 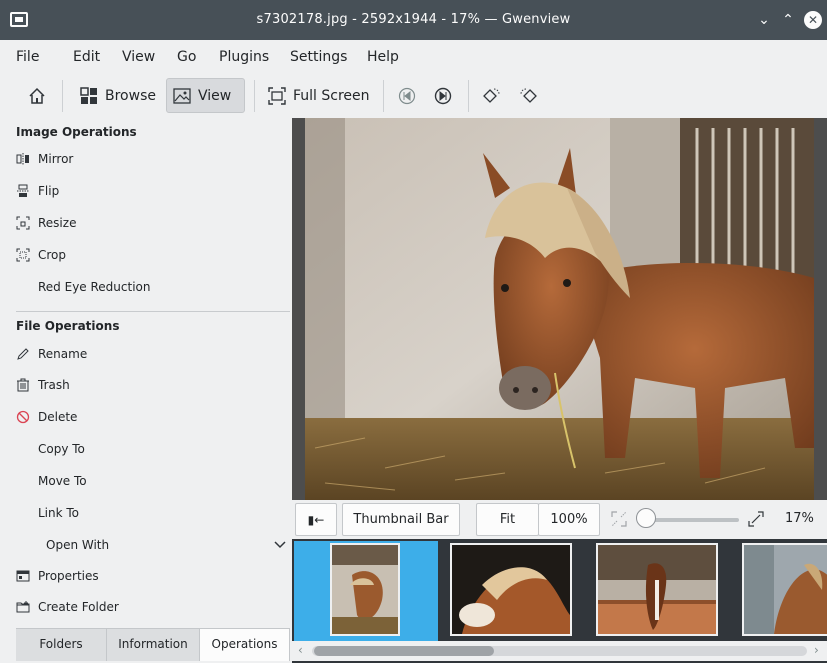 What do you see at coordinates (76, 132) in the screenshot?
I see `image-operations-heading: Image Operations` at bounding box center [76, 132].